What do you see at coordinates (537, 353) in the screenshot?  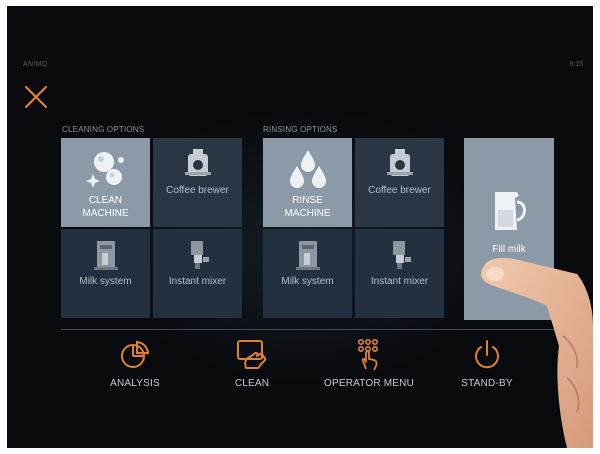 I see `pointing-finger` at bounding box center [537, 353].